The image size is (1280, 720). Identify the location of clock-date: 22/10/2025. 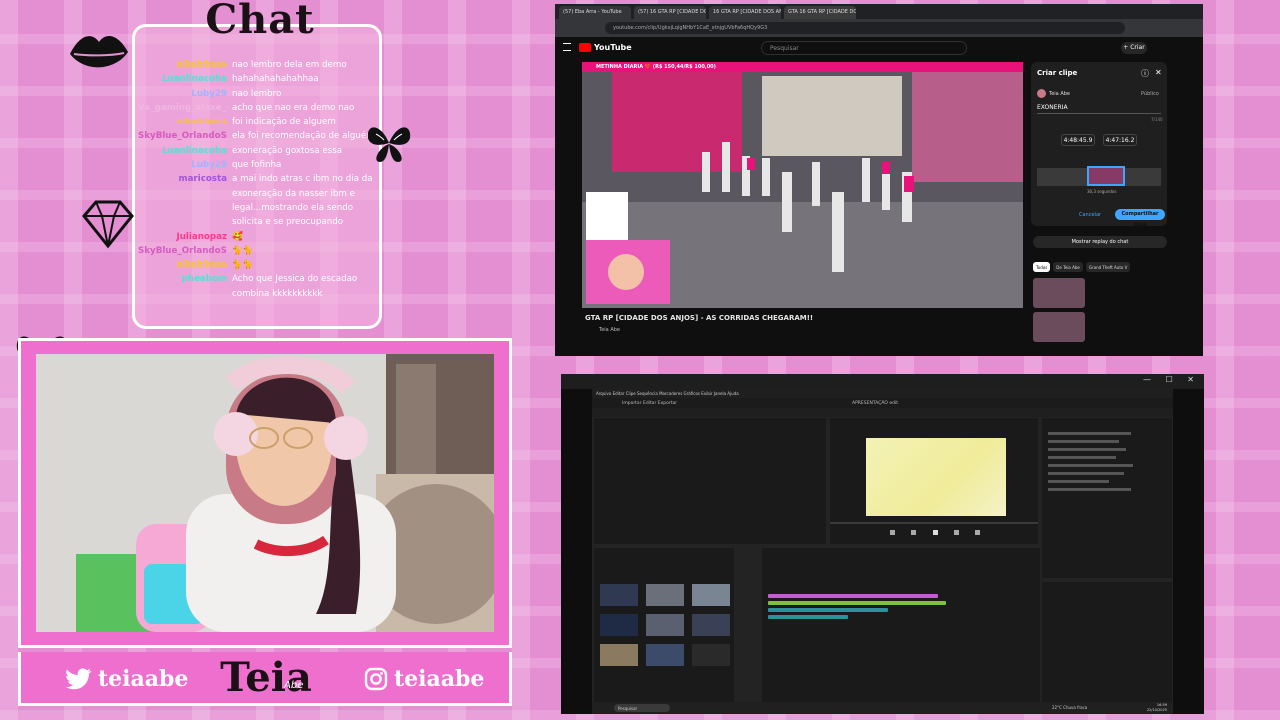
(1156, 710).